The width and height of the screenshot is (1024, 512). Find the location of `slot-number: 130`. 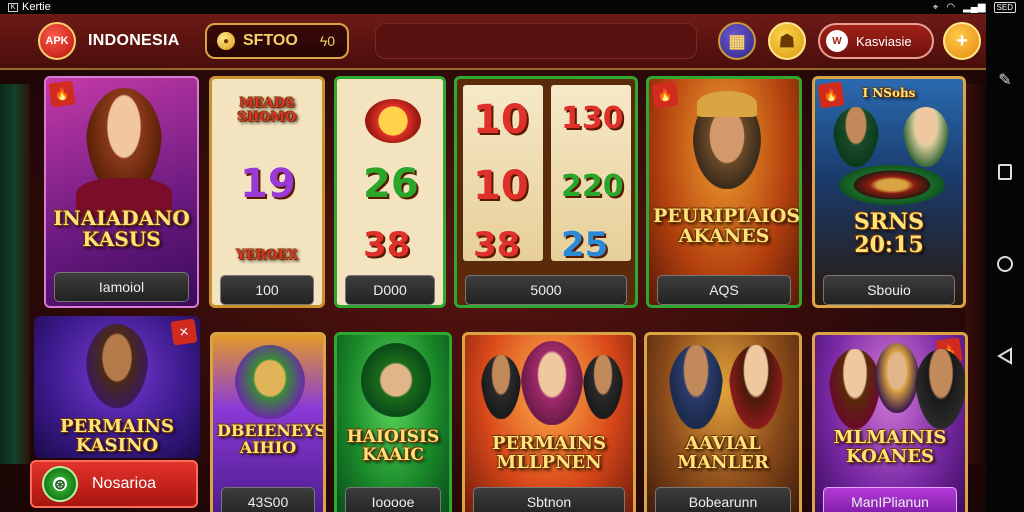

slot-number: 130 is located at coordinates (592, 118).